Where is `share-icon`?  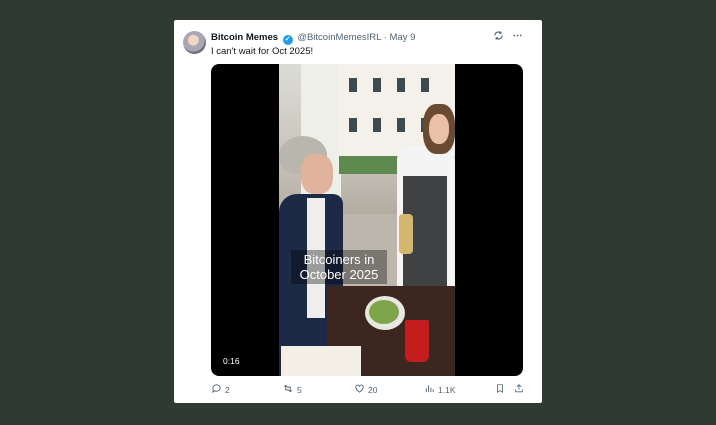 share-icon is located at coordinates (519, 390).